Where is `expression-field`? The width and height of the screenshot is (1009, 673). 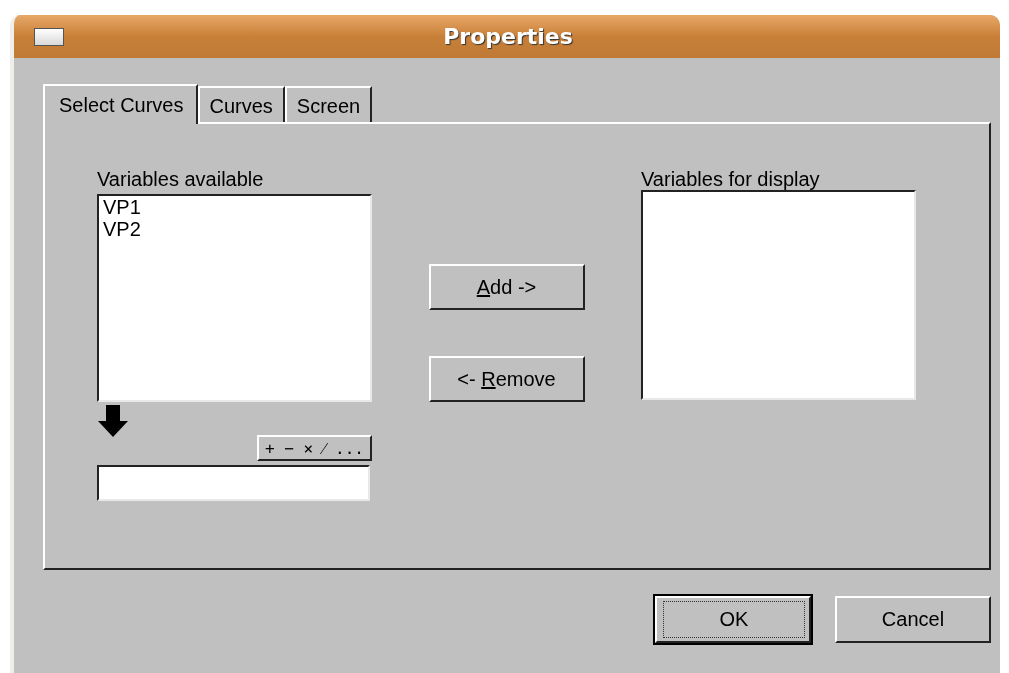
expression-field is located at coordinates (233, 483).